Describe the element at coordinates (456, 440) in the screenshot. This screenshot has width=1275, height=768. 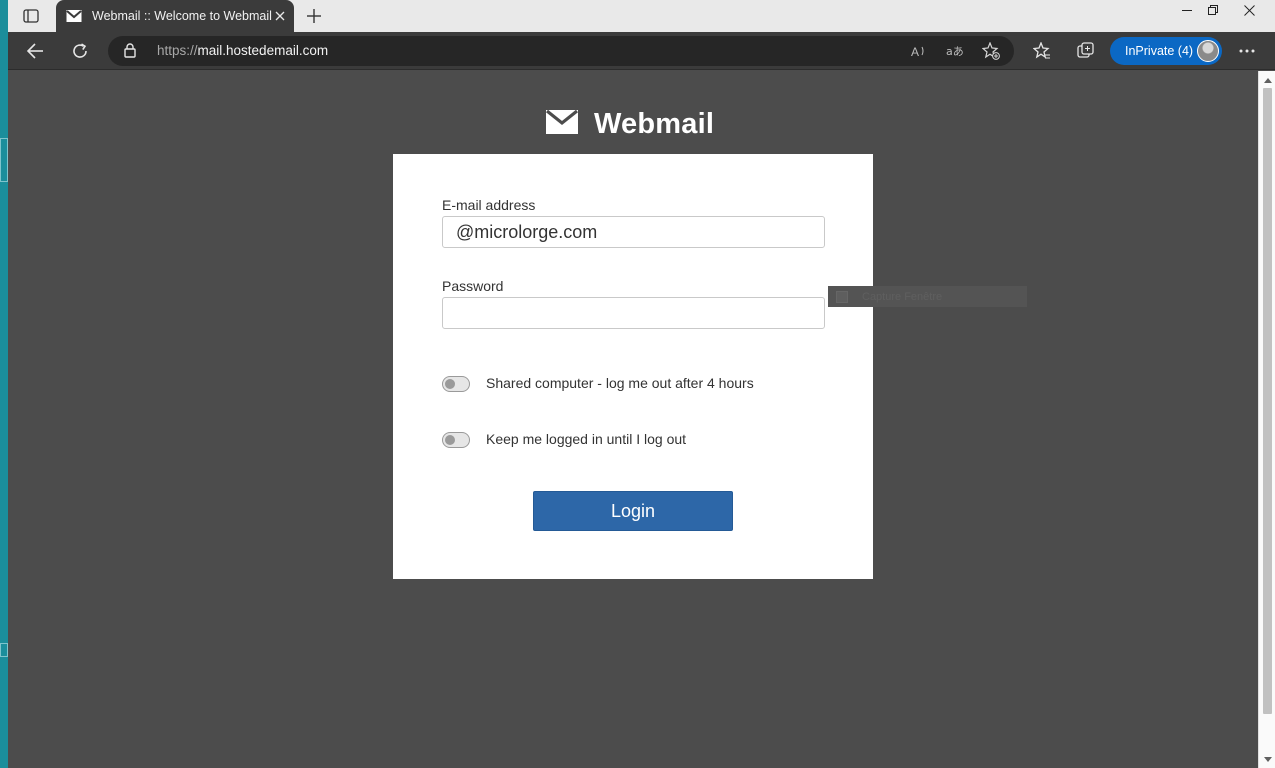
I see `keep-logged-in-toggle` at that location.